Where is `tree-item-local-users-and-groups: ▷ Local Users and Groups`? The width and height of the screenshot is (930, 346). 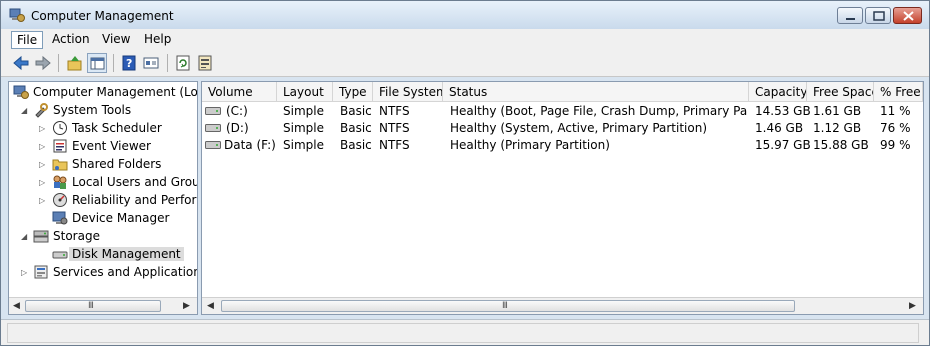
tree-item-local-users-and-groups: ▷ Local Users and Groups is located at coordinates (103, 182).